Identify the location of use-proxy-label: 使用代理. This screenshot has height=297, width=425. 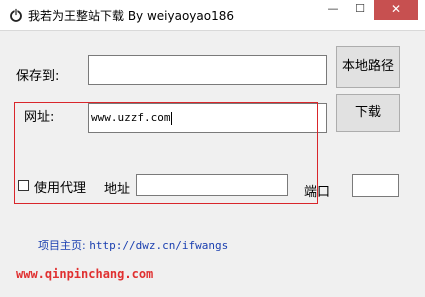
(60, 188).